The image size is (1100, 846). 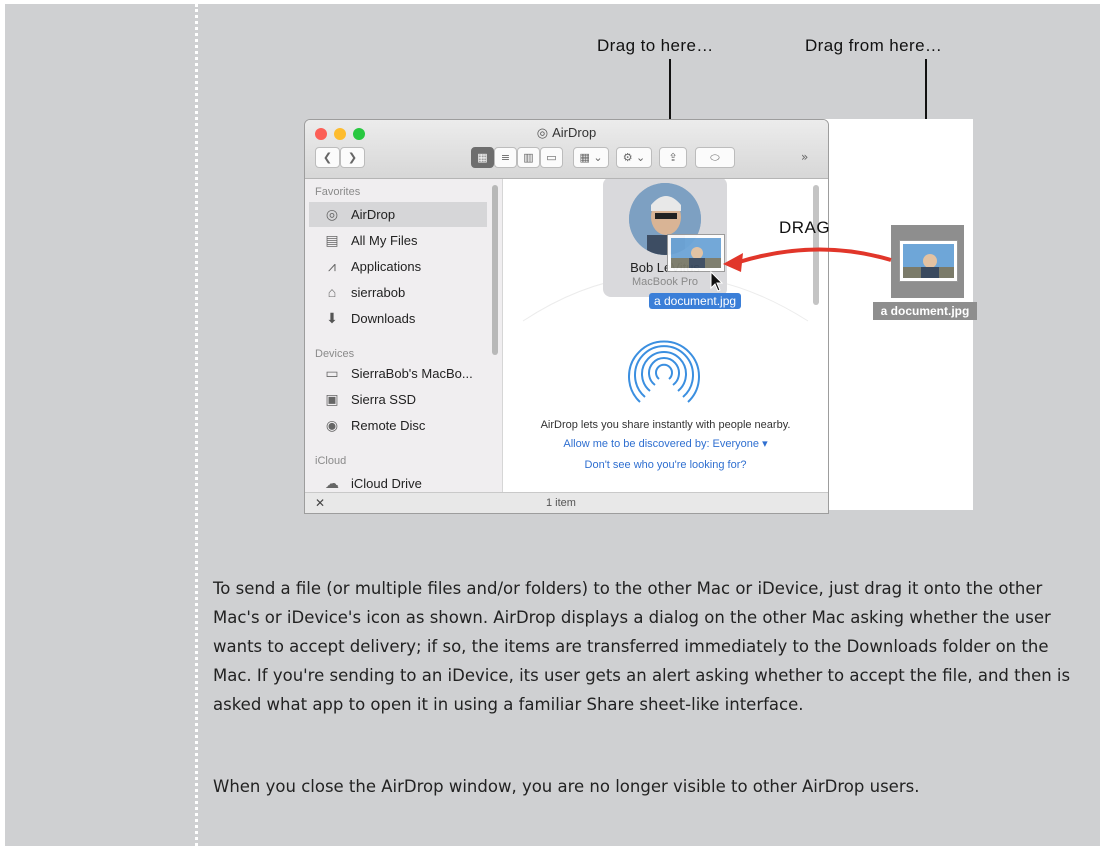 I want to click on drag-label: DRAG, so click(x=805, y=227).